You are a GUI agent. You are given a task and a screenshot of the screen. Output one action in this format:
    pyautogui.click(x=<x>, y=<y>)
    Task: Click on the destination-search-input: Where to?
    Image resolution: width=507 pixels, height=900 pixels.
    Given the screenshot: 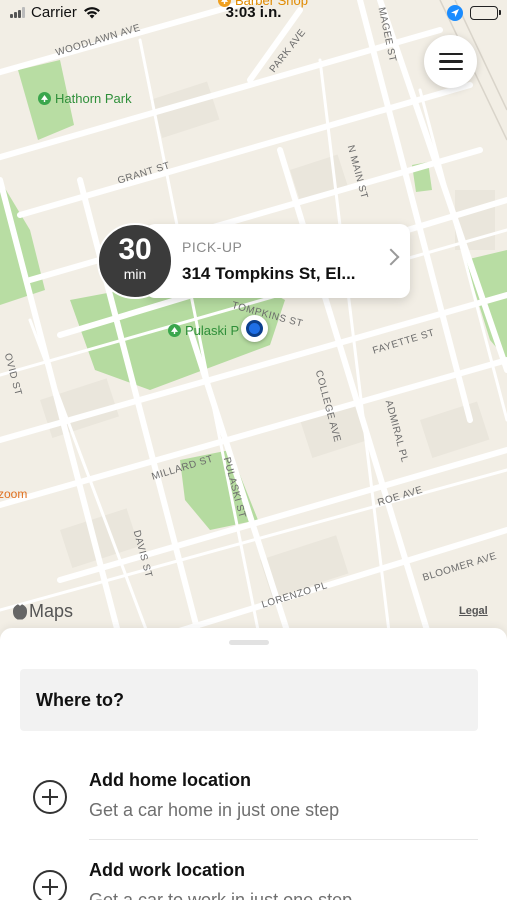 What is the action you would take?
    pyautogui.click(x=249, y=700)
    